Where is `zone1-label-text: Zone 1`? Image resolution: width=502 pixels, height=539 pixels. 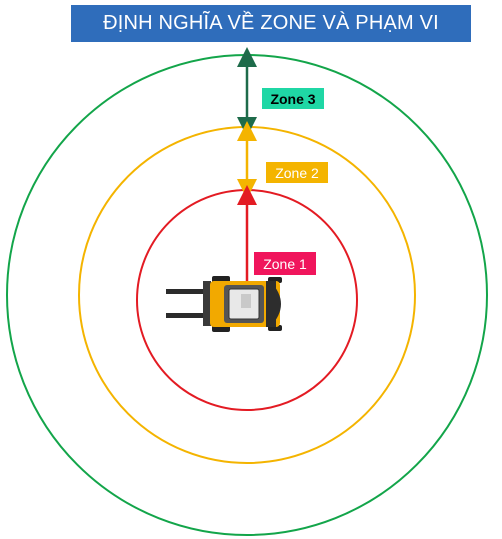
zone1-label-text: Zone 1 is located at coordinates (285, 263).